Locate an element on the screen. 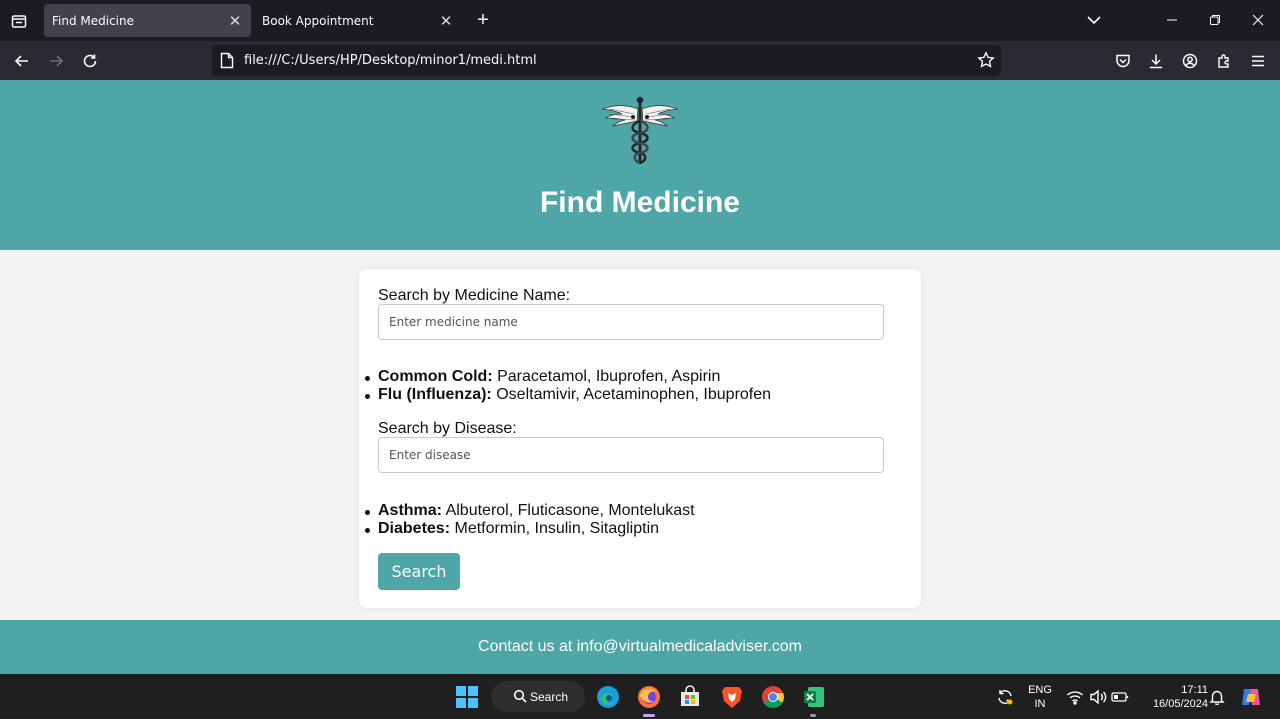 Image resolution: width=1280 pixels, height=719 pixels. tab-title: Find Medicine is located at coordinates (93, 20).